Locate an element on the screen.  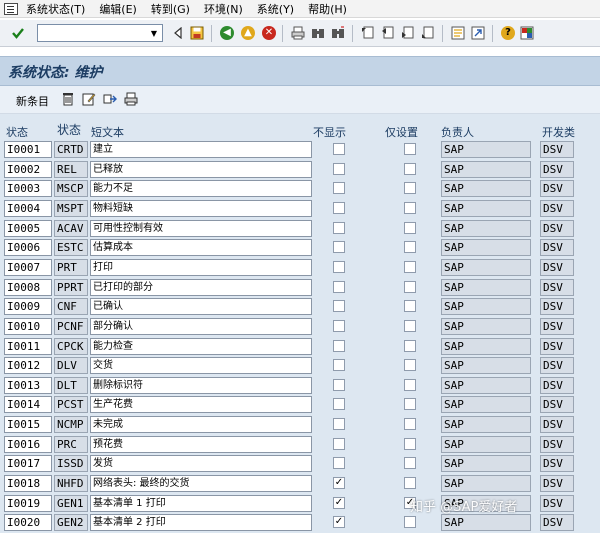
short-text-field: 发货 is located at coordinates (201, 464).